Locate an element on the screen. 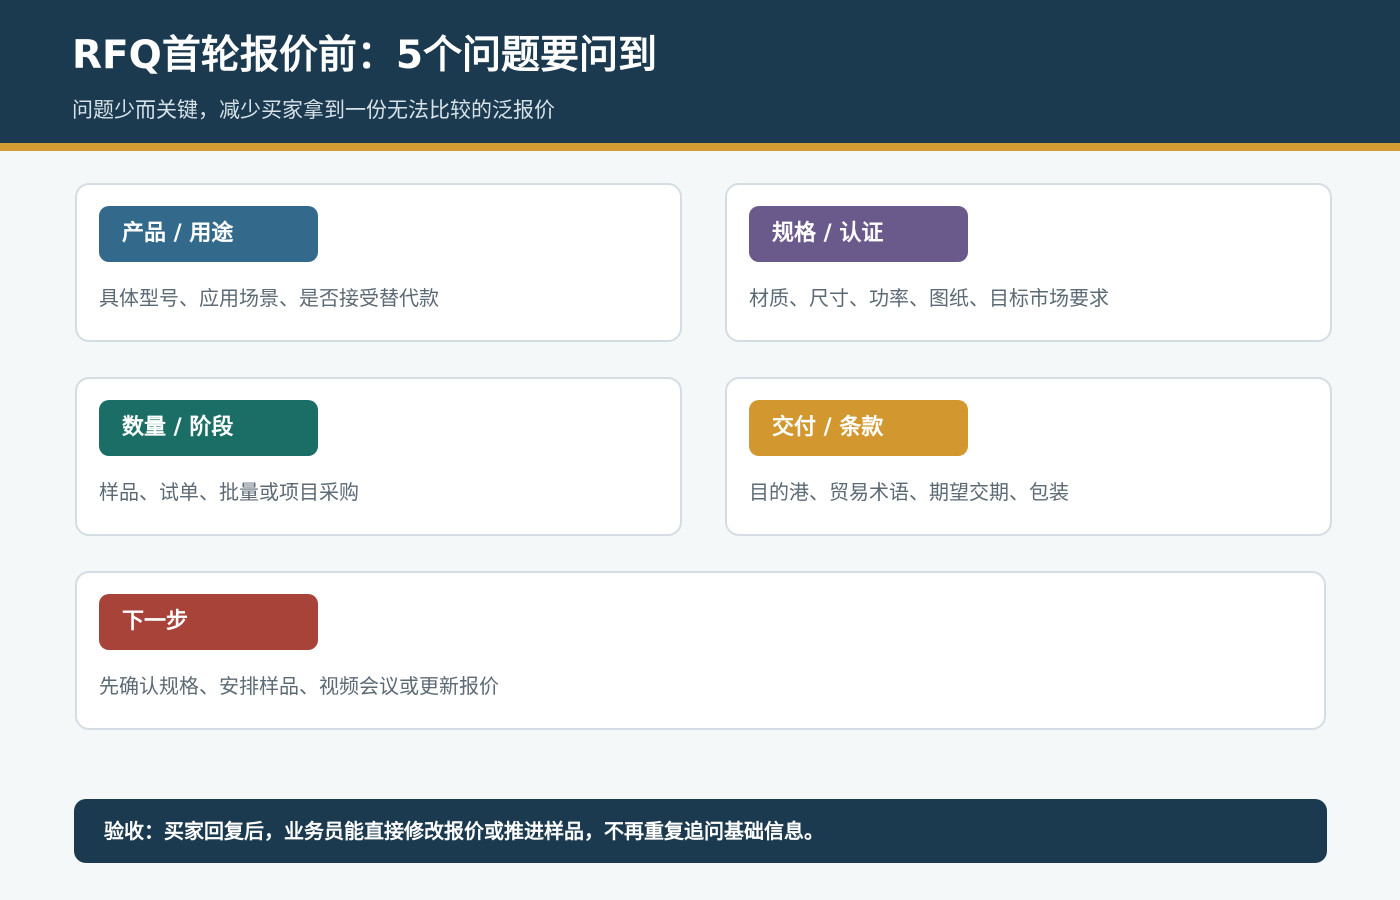 This screenshot has height=900, width=1400. card-description: 材质、尺寸、功率、图纸、目标市场要求 is located at coordinates (929, 298).